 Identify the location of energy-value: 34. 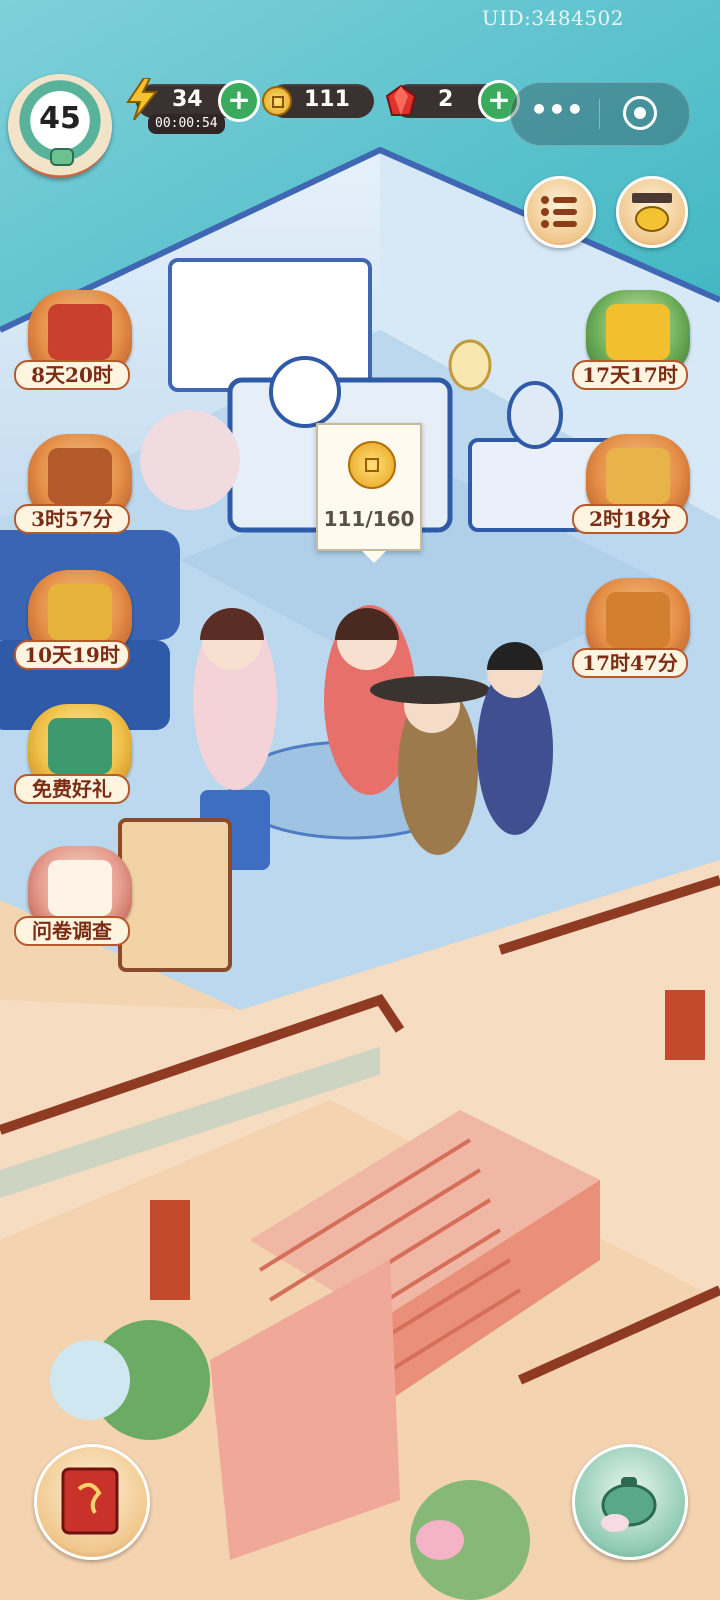
(187, 99).